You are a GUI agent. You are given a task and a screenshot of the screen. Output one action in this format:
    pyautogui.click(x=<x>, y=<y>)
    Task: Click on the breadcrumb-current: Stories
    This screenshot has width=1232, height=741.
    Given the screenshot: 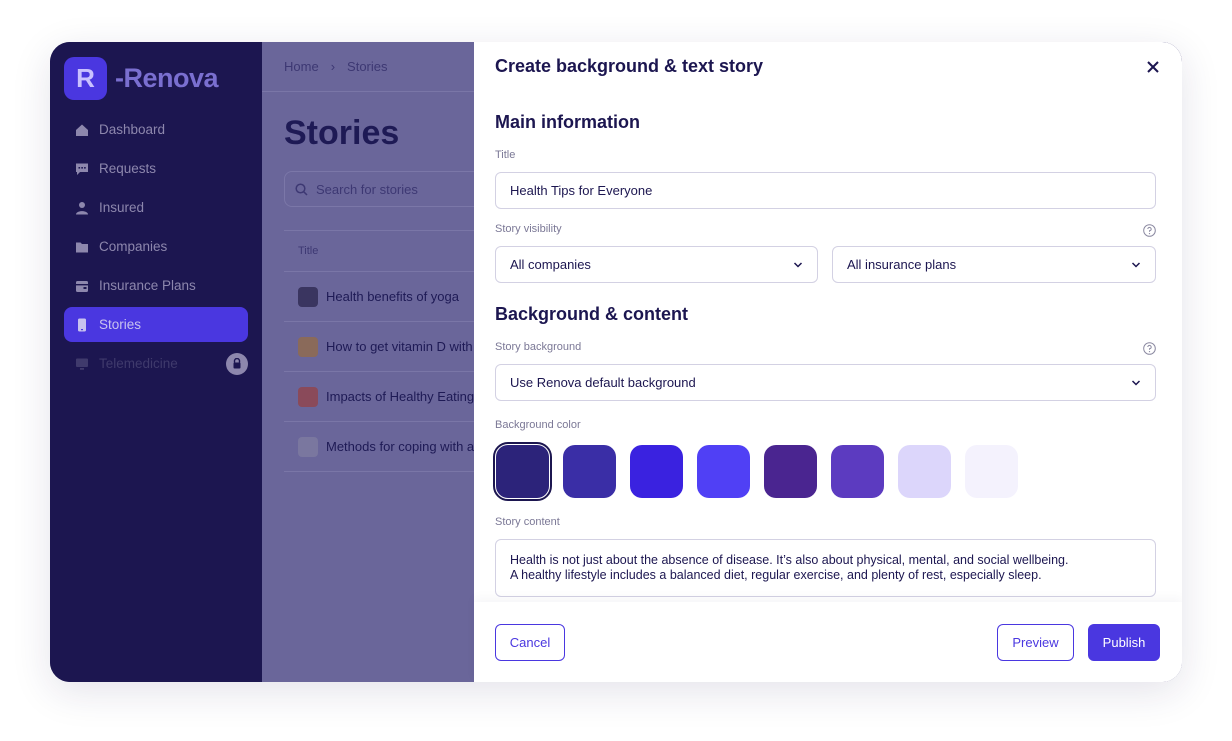 What is the action you would take?
    pyautogui.click(x=367, y=66)
    